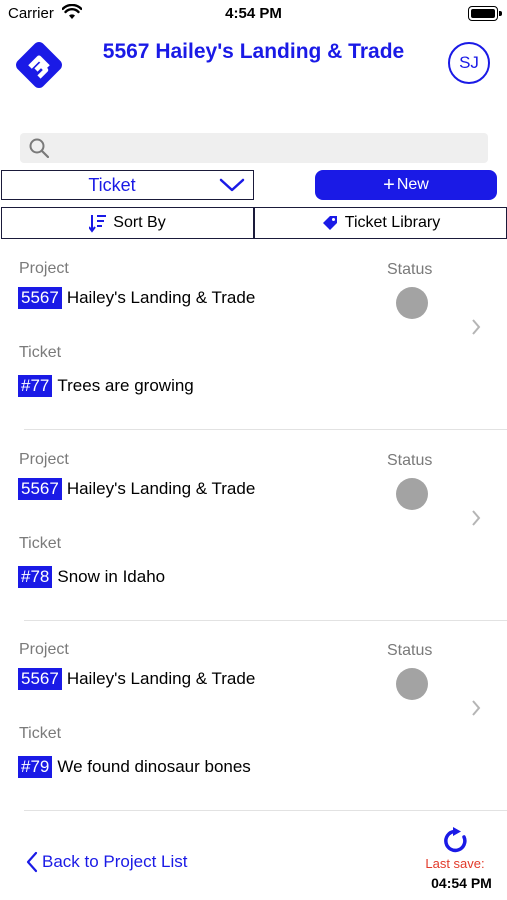 This screenshot has width=507, height=900. I want to click on plus-icon: +, so click(389, 185).